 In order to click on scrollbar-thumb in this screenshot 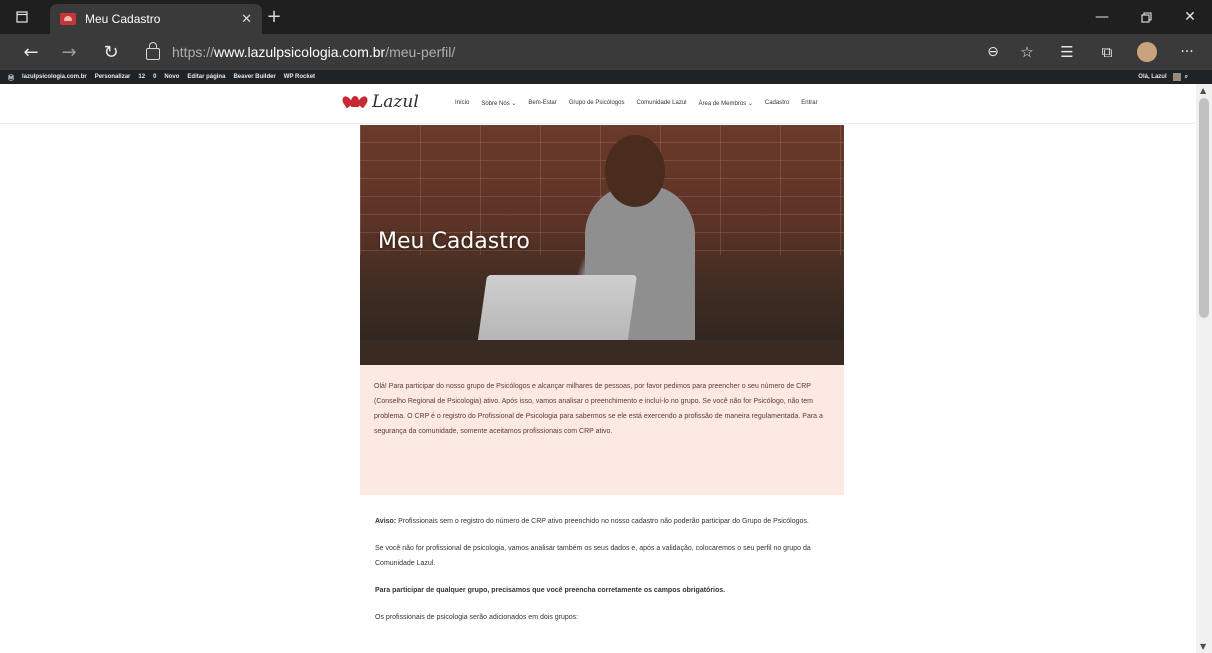, I will do `click(1204, 208)`.